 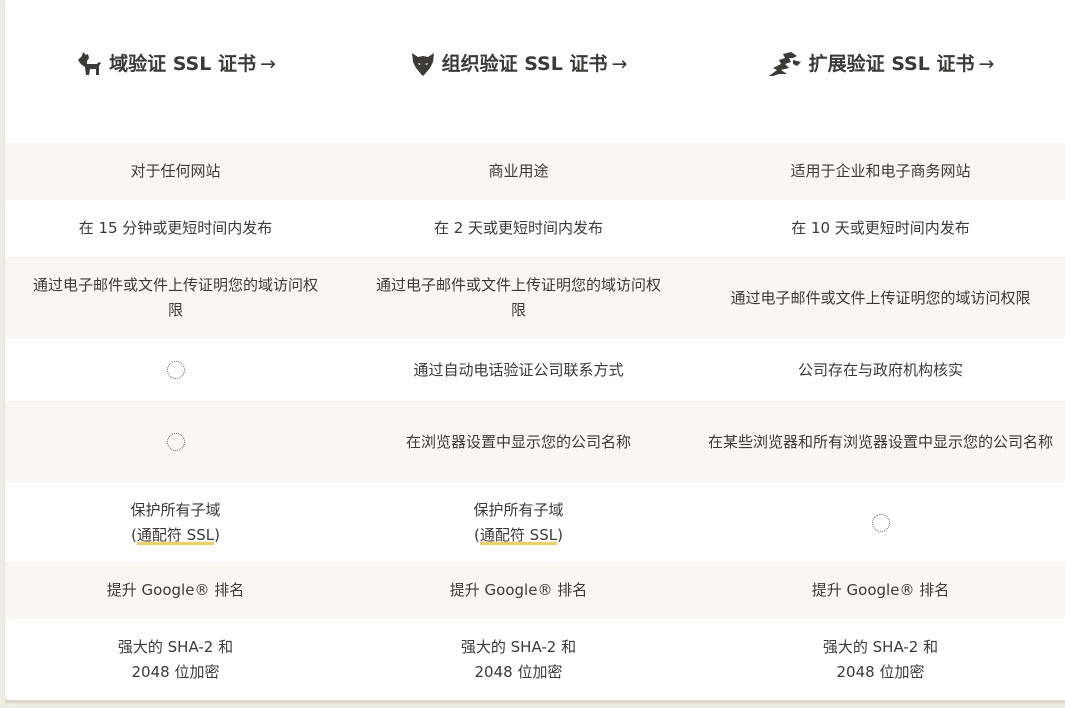 I want to click on use-case-ov: 商业用途, so click(x=518, y=171).